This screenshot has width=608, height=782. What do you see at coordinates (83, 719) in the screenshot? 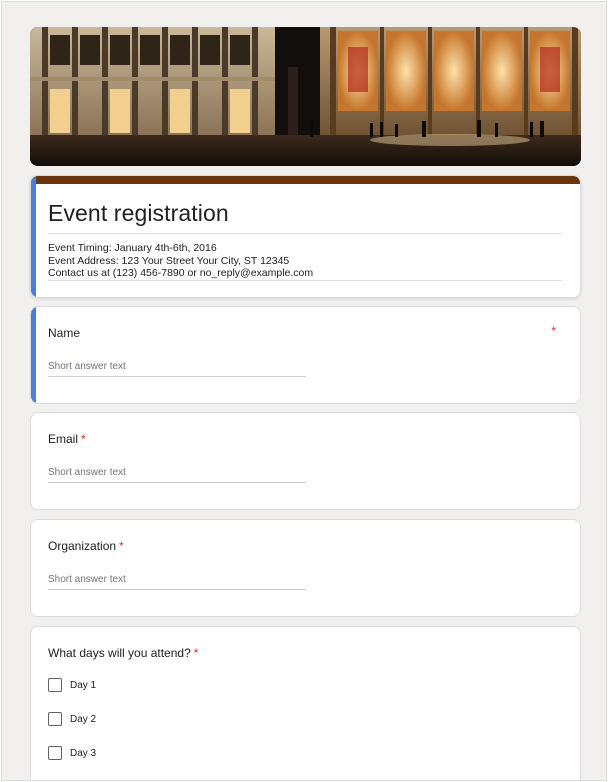
I see `option-label: Day 2` at bounding box center [83, 719].